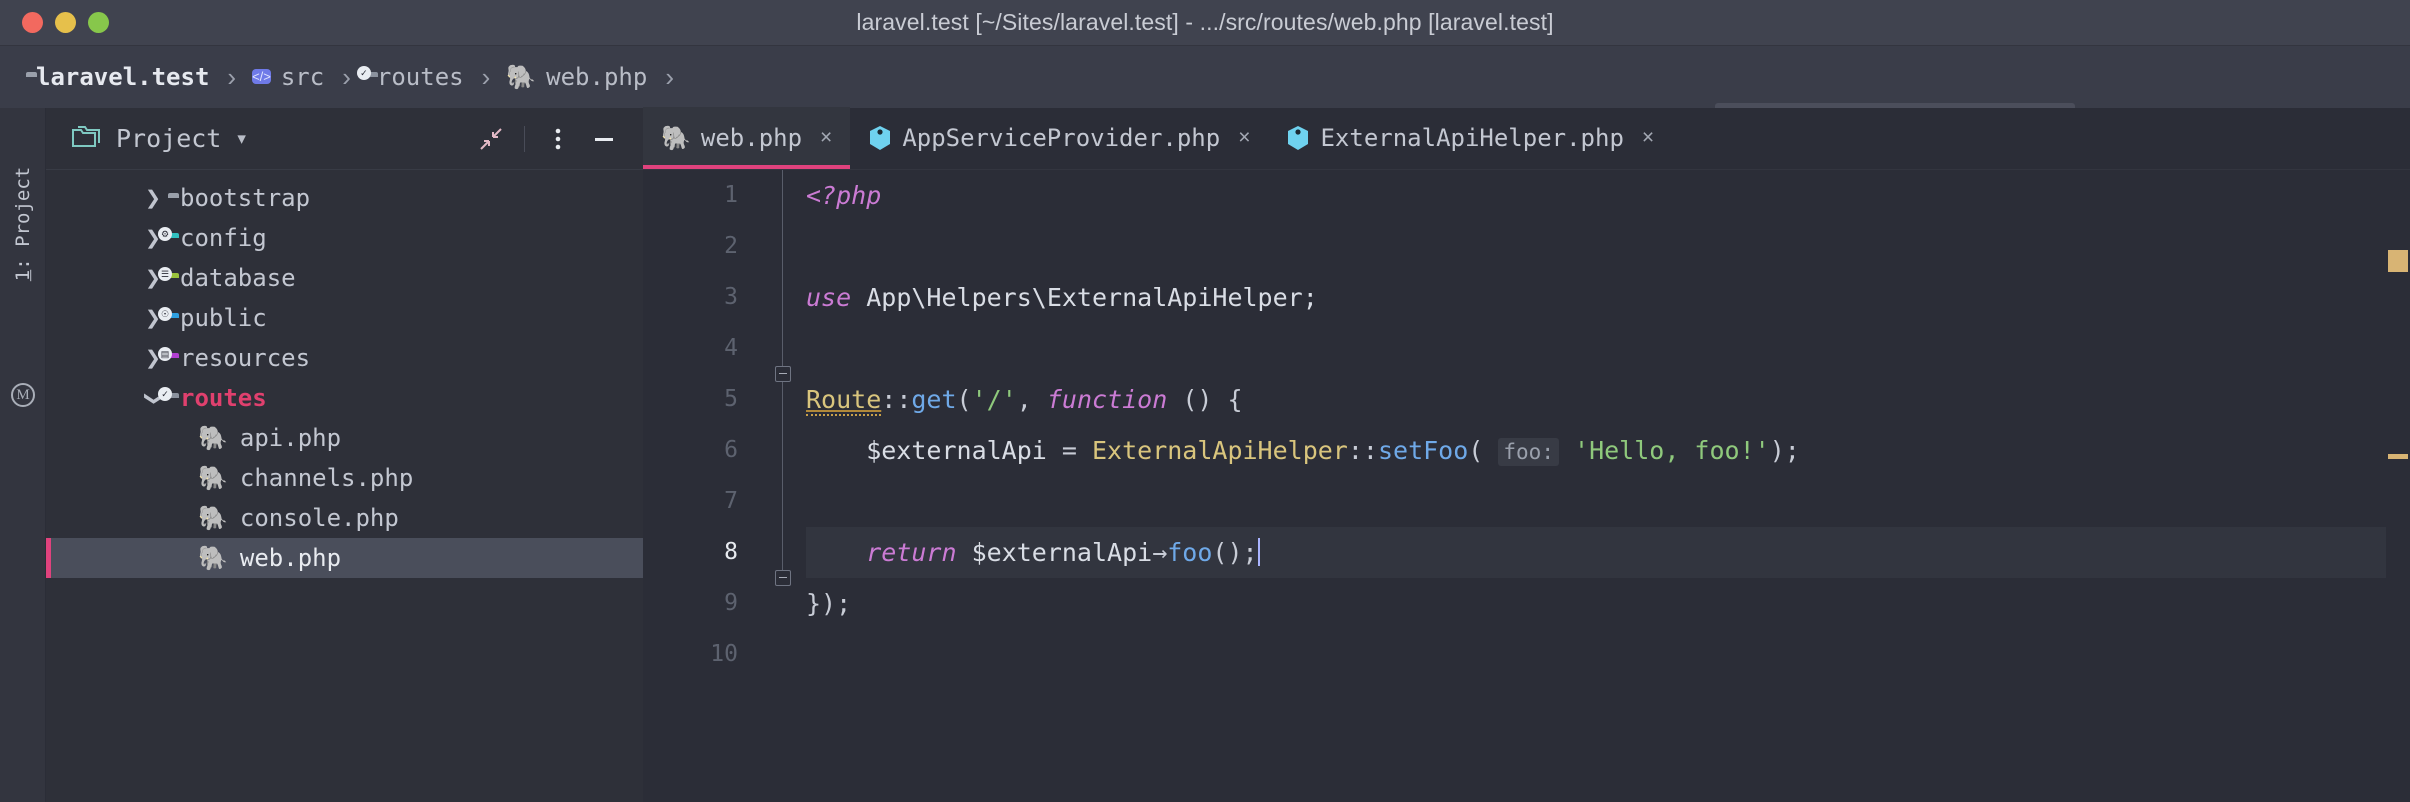 This screenshot has height=802, width=2410. Describe the element at coordinates (705, 486) in the screenshot. I see `line-number-gutter: 1 2 3 4 5 6 7 8 9 10` at that location.